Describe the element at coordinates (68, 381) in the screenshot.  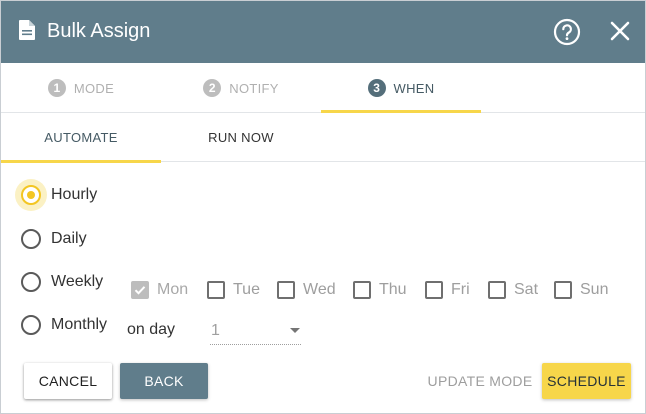
I see `cancel-button: CANCEL` at that location.